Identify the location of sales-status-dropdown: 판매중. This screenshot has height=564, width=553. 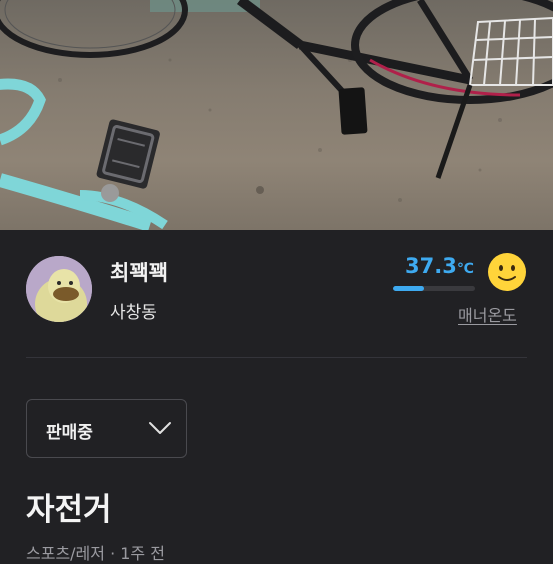
(106, 428).